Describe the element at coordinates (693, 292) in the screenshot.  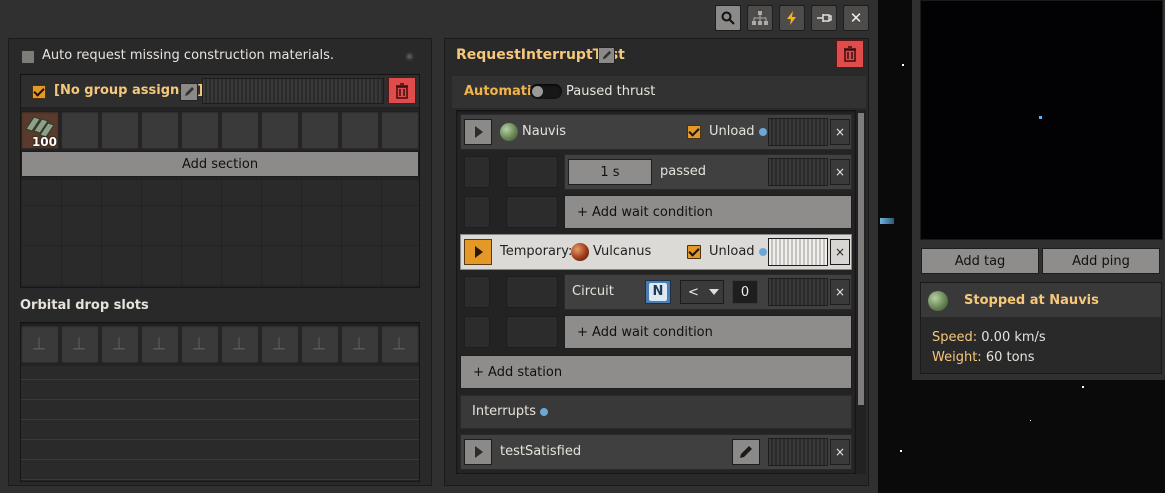
I see `comparator-value: <` at that location.